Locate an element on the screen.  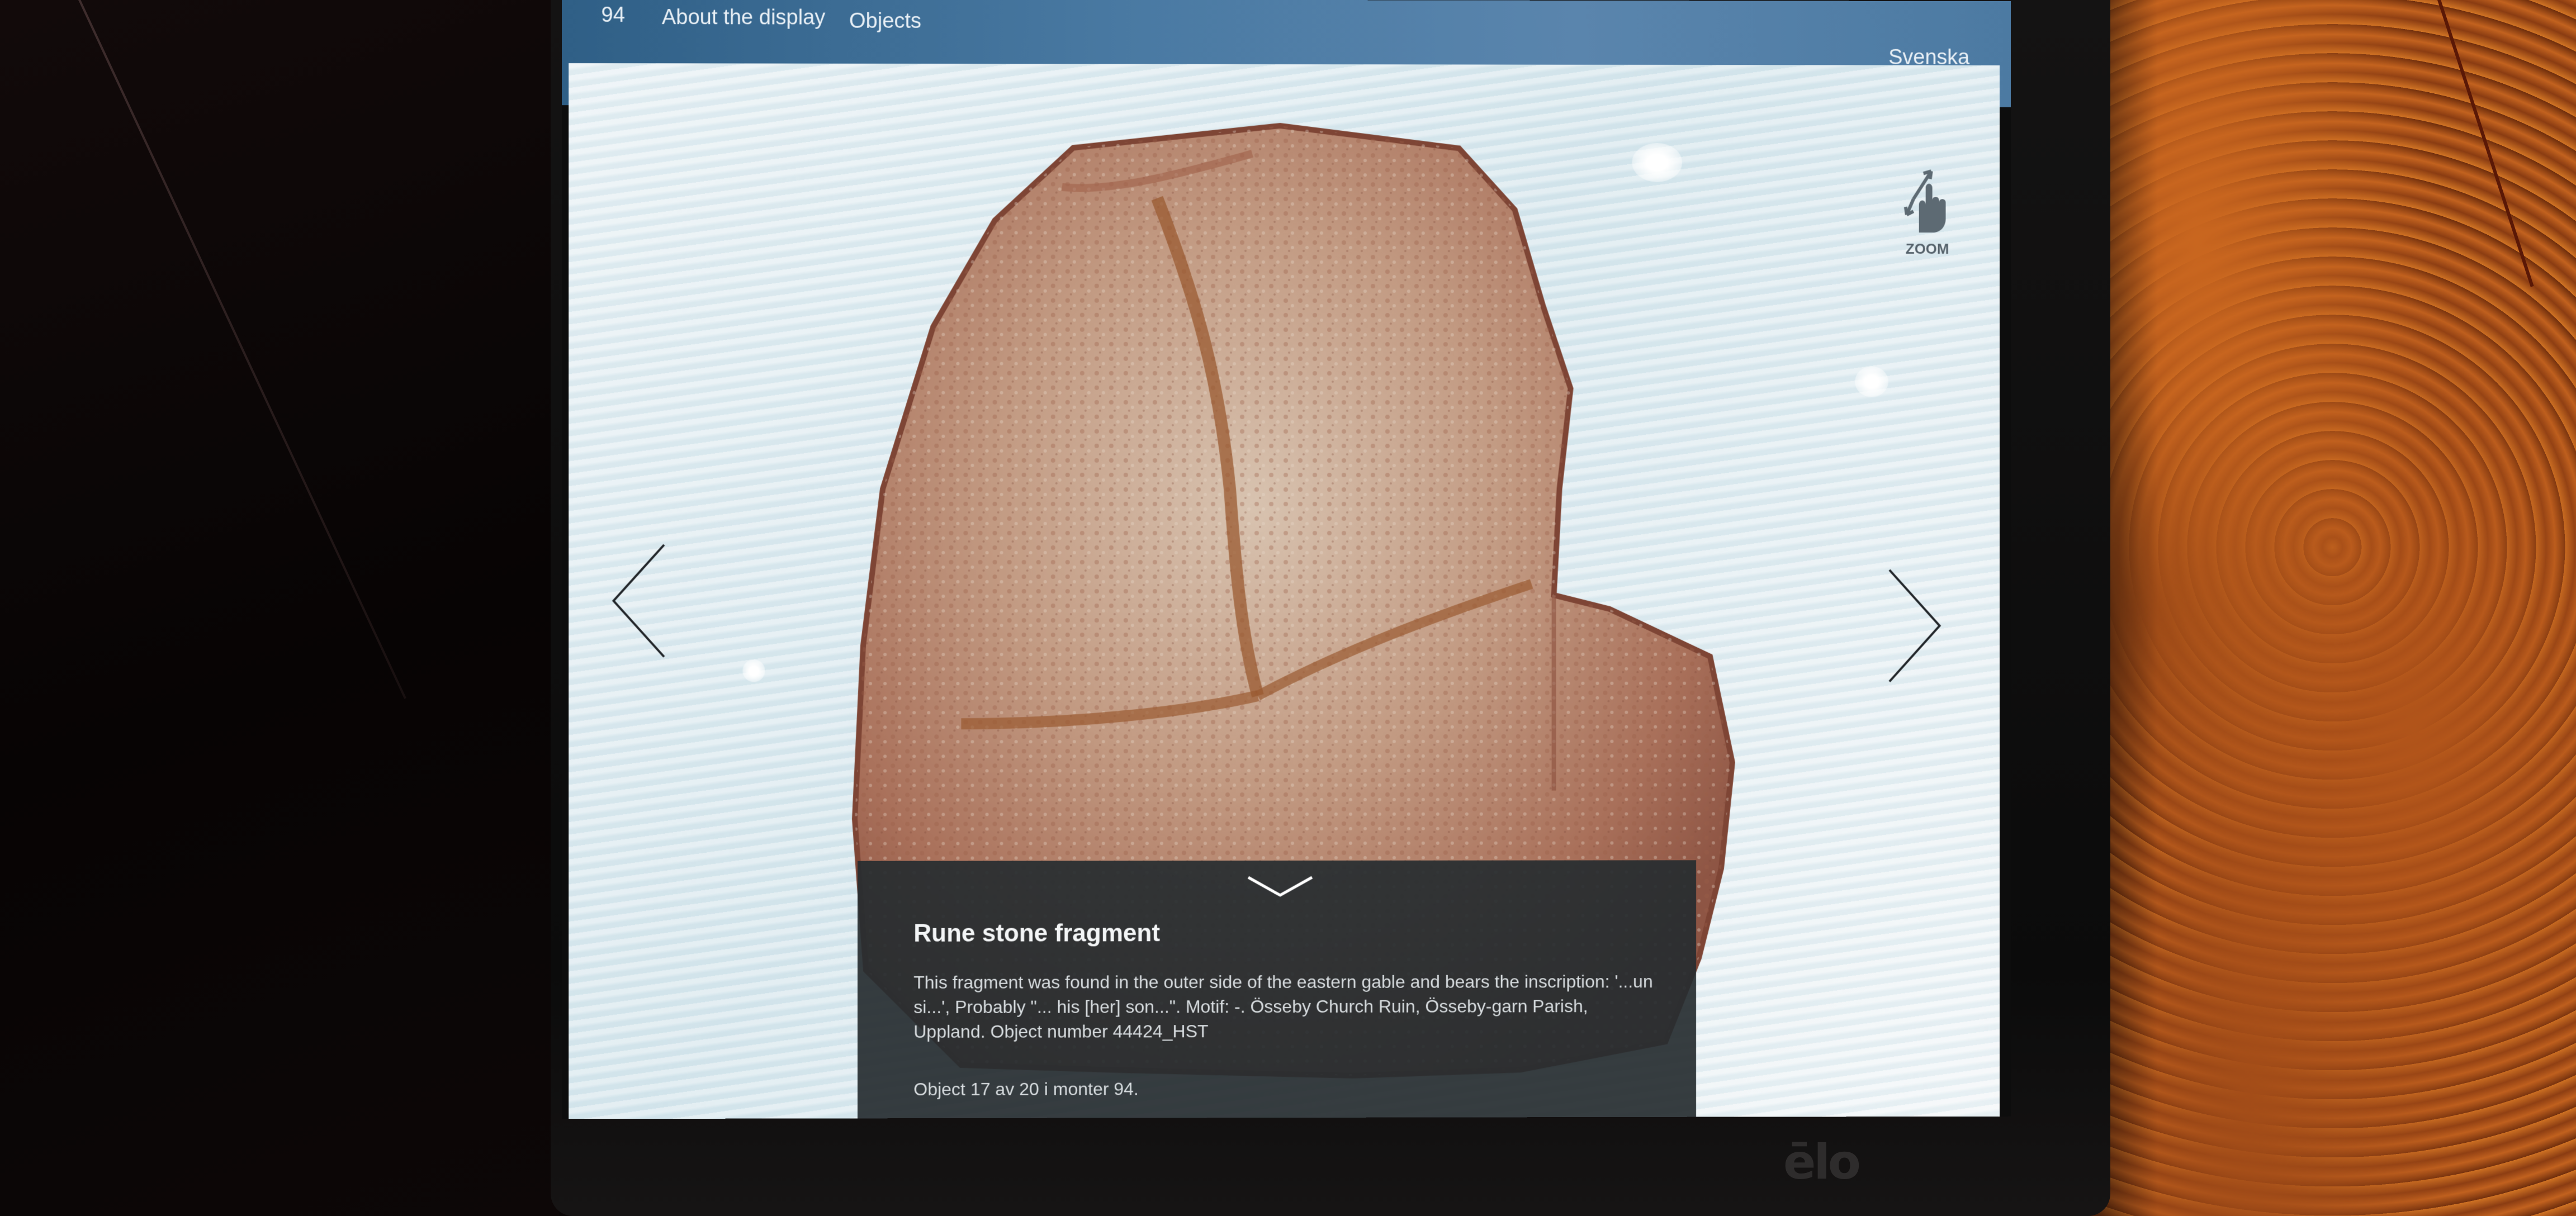
chevron-right-icon is located at coordinates (1914, 625).